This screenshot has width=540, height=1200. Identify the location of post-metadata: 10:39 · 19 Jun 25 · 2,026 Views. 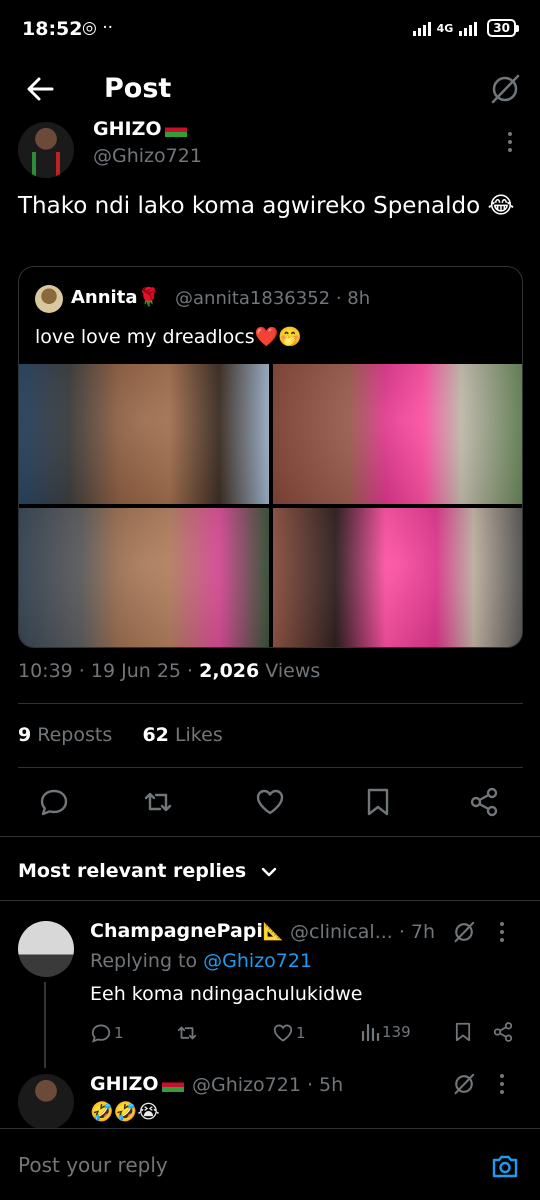
(169, 671).